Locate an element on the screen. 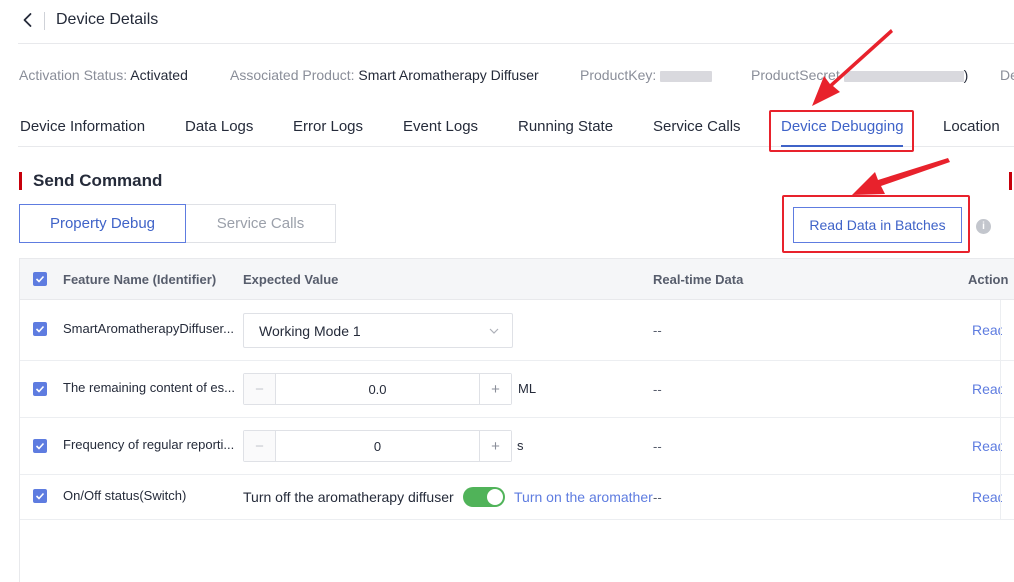 The image size is (1014, 582). back-arrow-icon is located at coordinates (28, 20).